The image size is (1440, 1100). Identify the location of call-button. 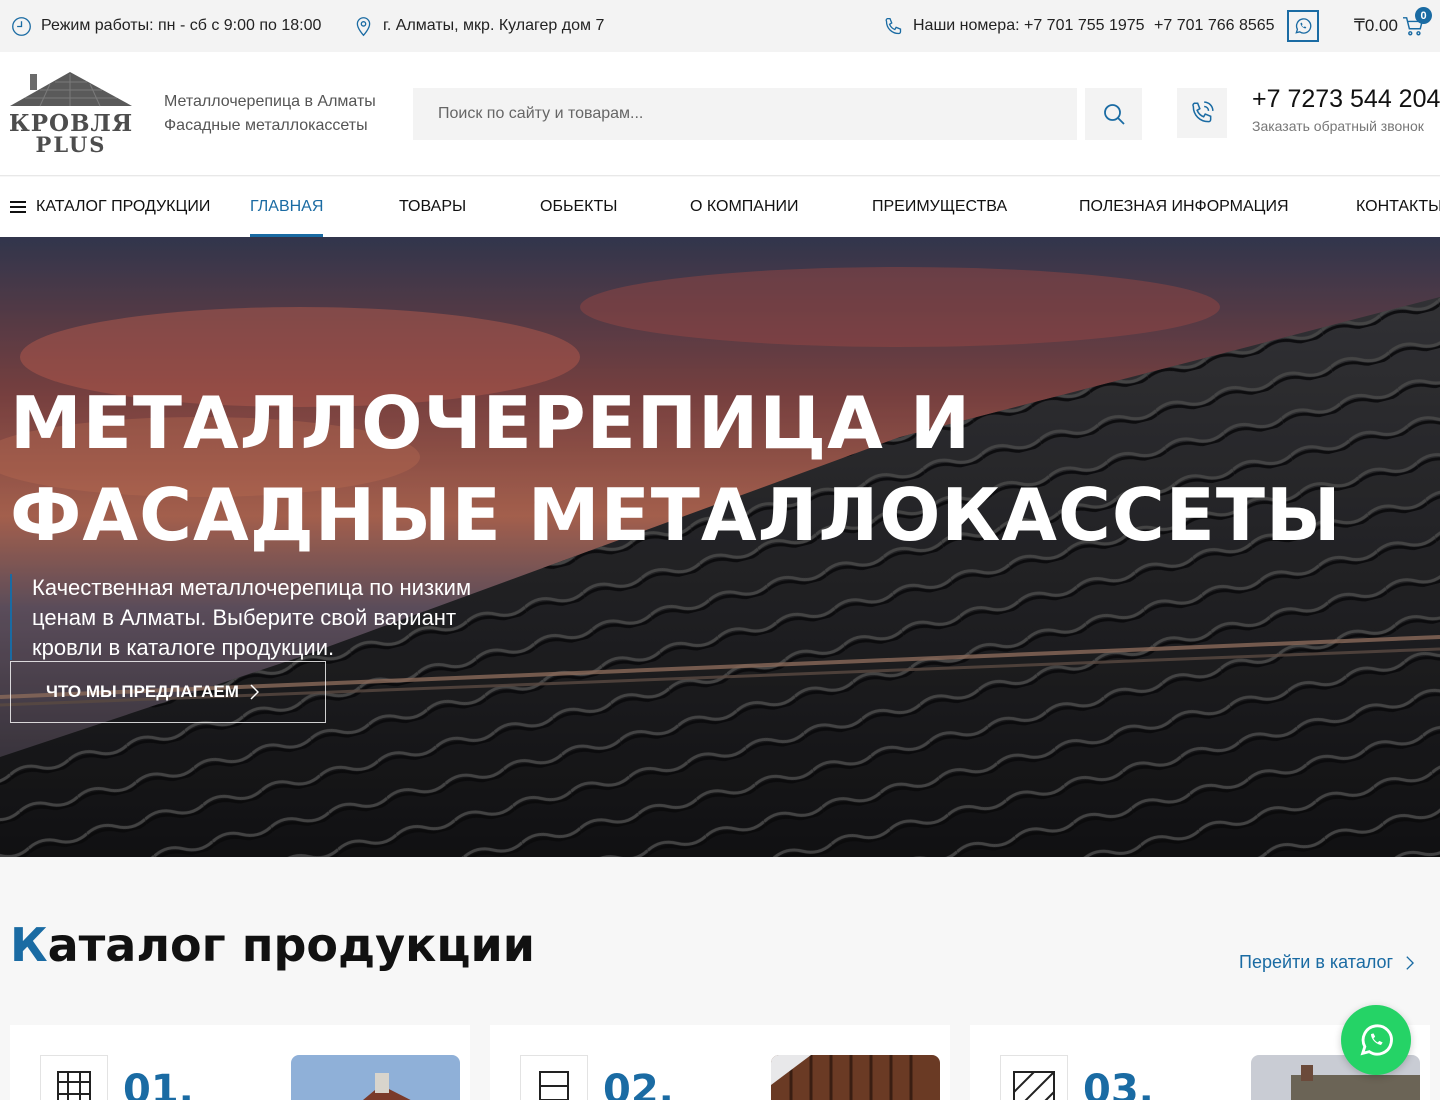
(1202, 113).